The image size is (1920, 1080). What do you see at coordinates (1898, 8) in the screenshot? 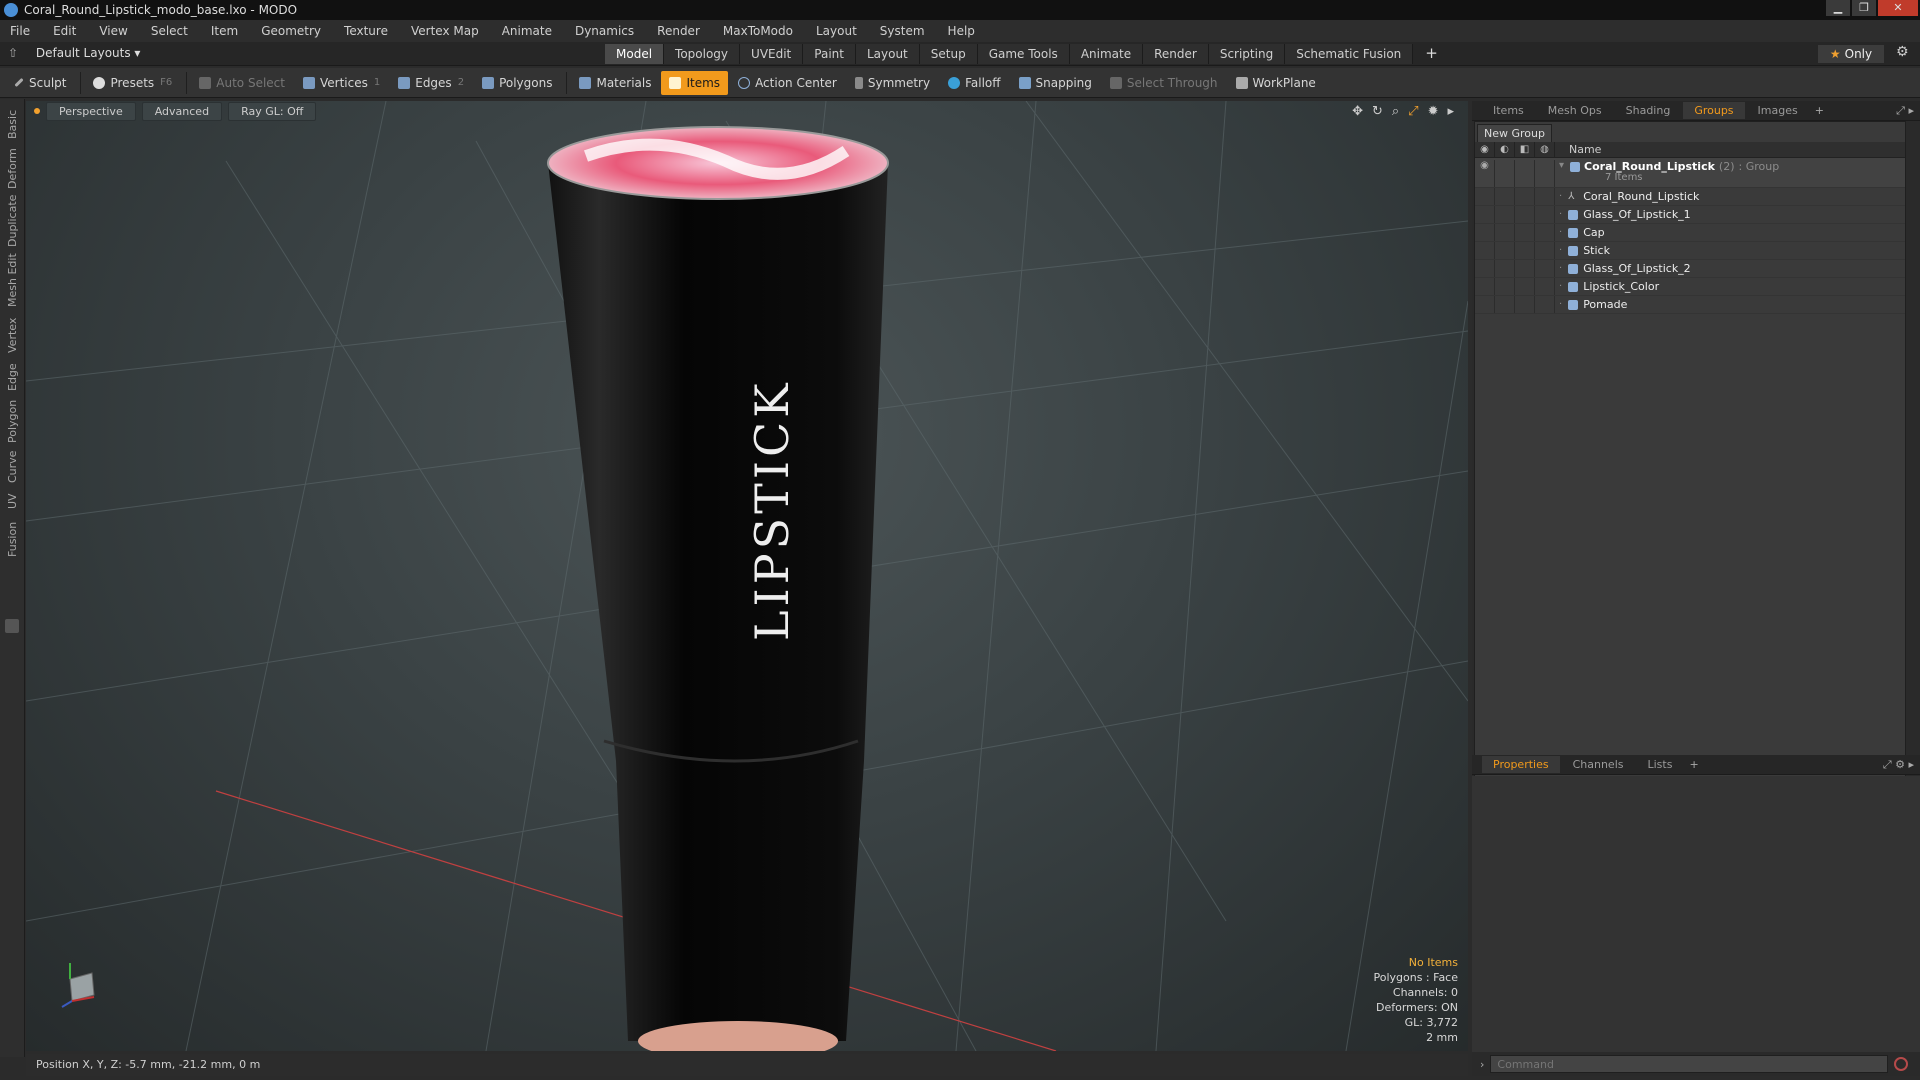
I see `close-button: ✕` at bounding box center [1898, 8].